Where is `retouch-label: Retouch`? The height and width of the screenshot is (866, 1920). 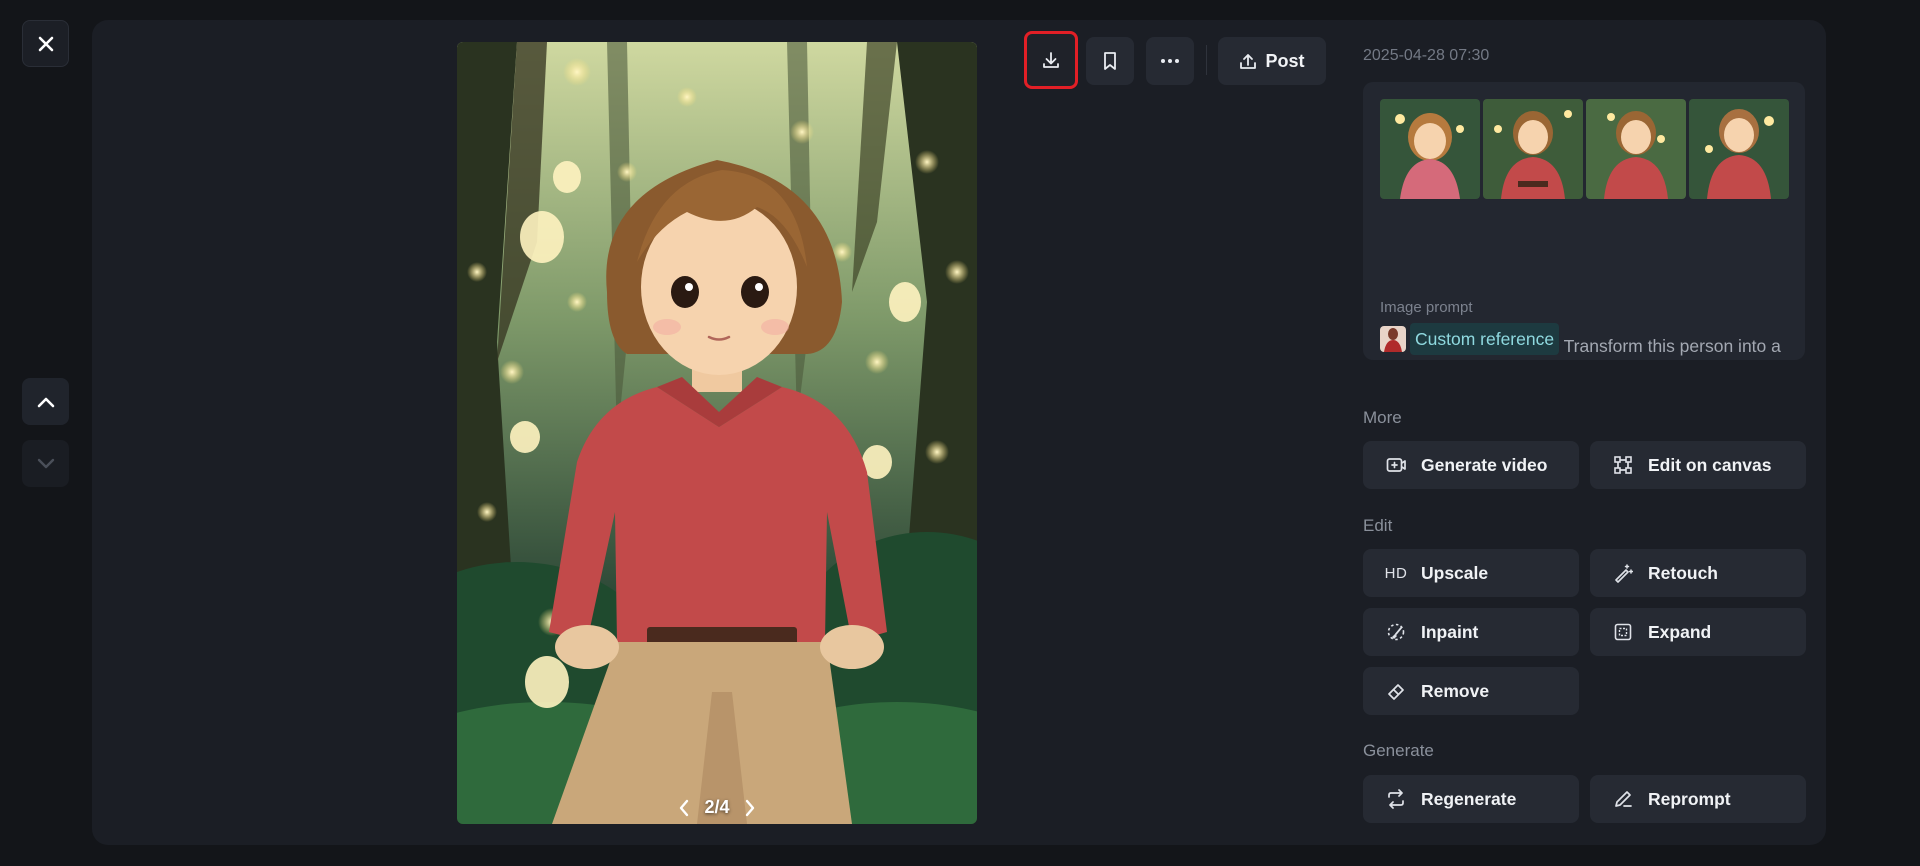 retouch-label: Retouch is located at coordinates (1683, 572).